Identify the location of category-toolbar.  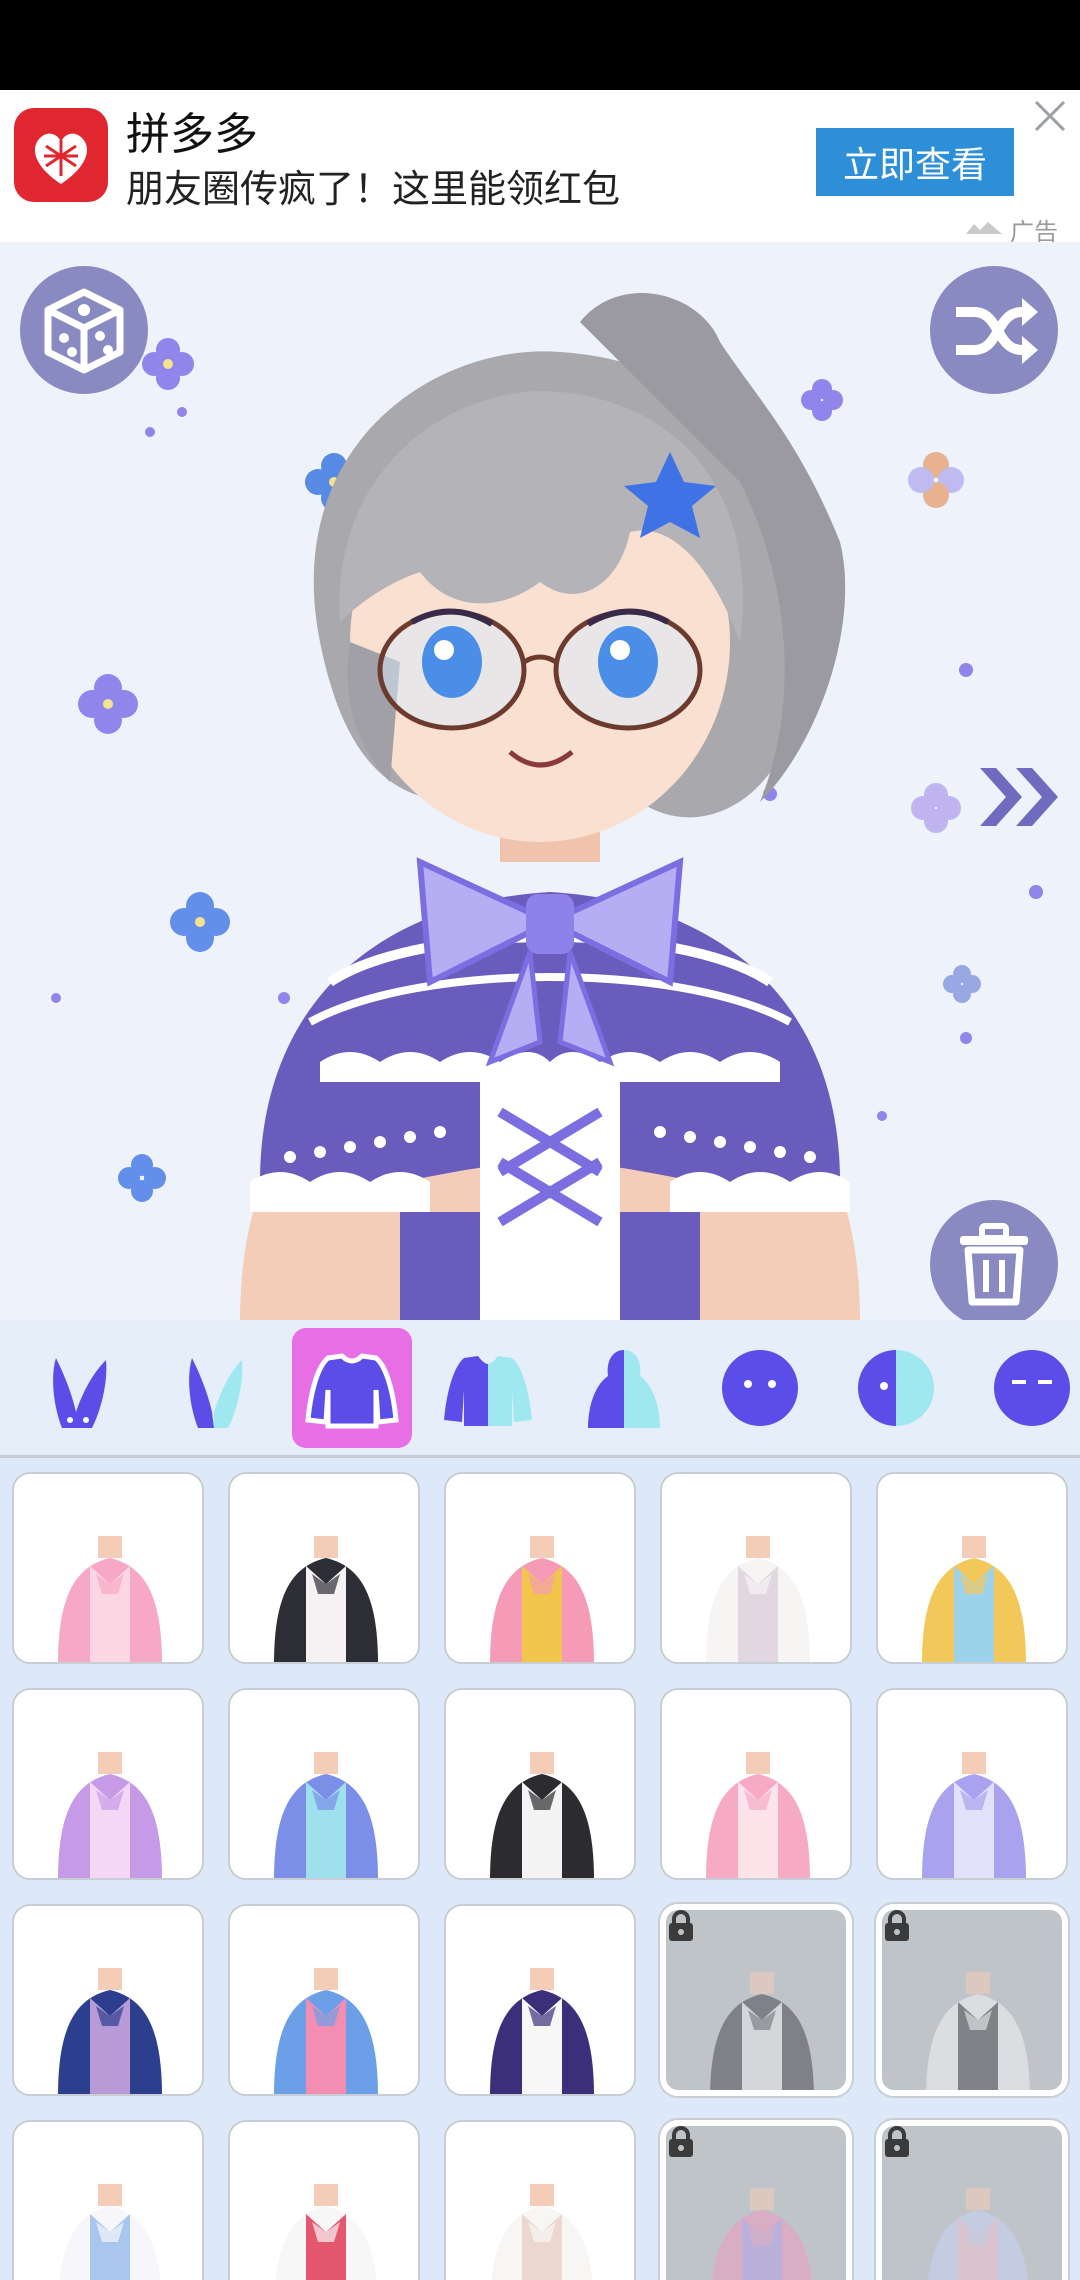
(540, 1389).